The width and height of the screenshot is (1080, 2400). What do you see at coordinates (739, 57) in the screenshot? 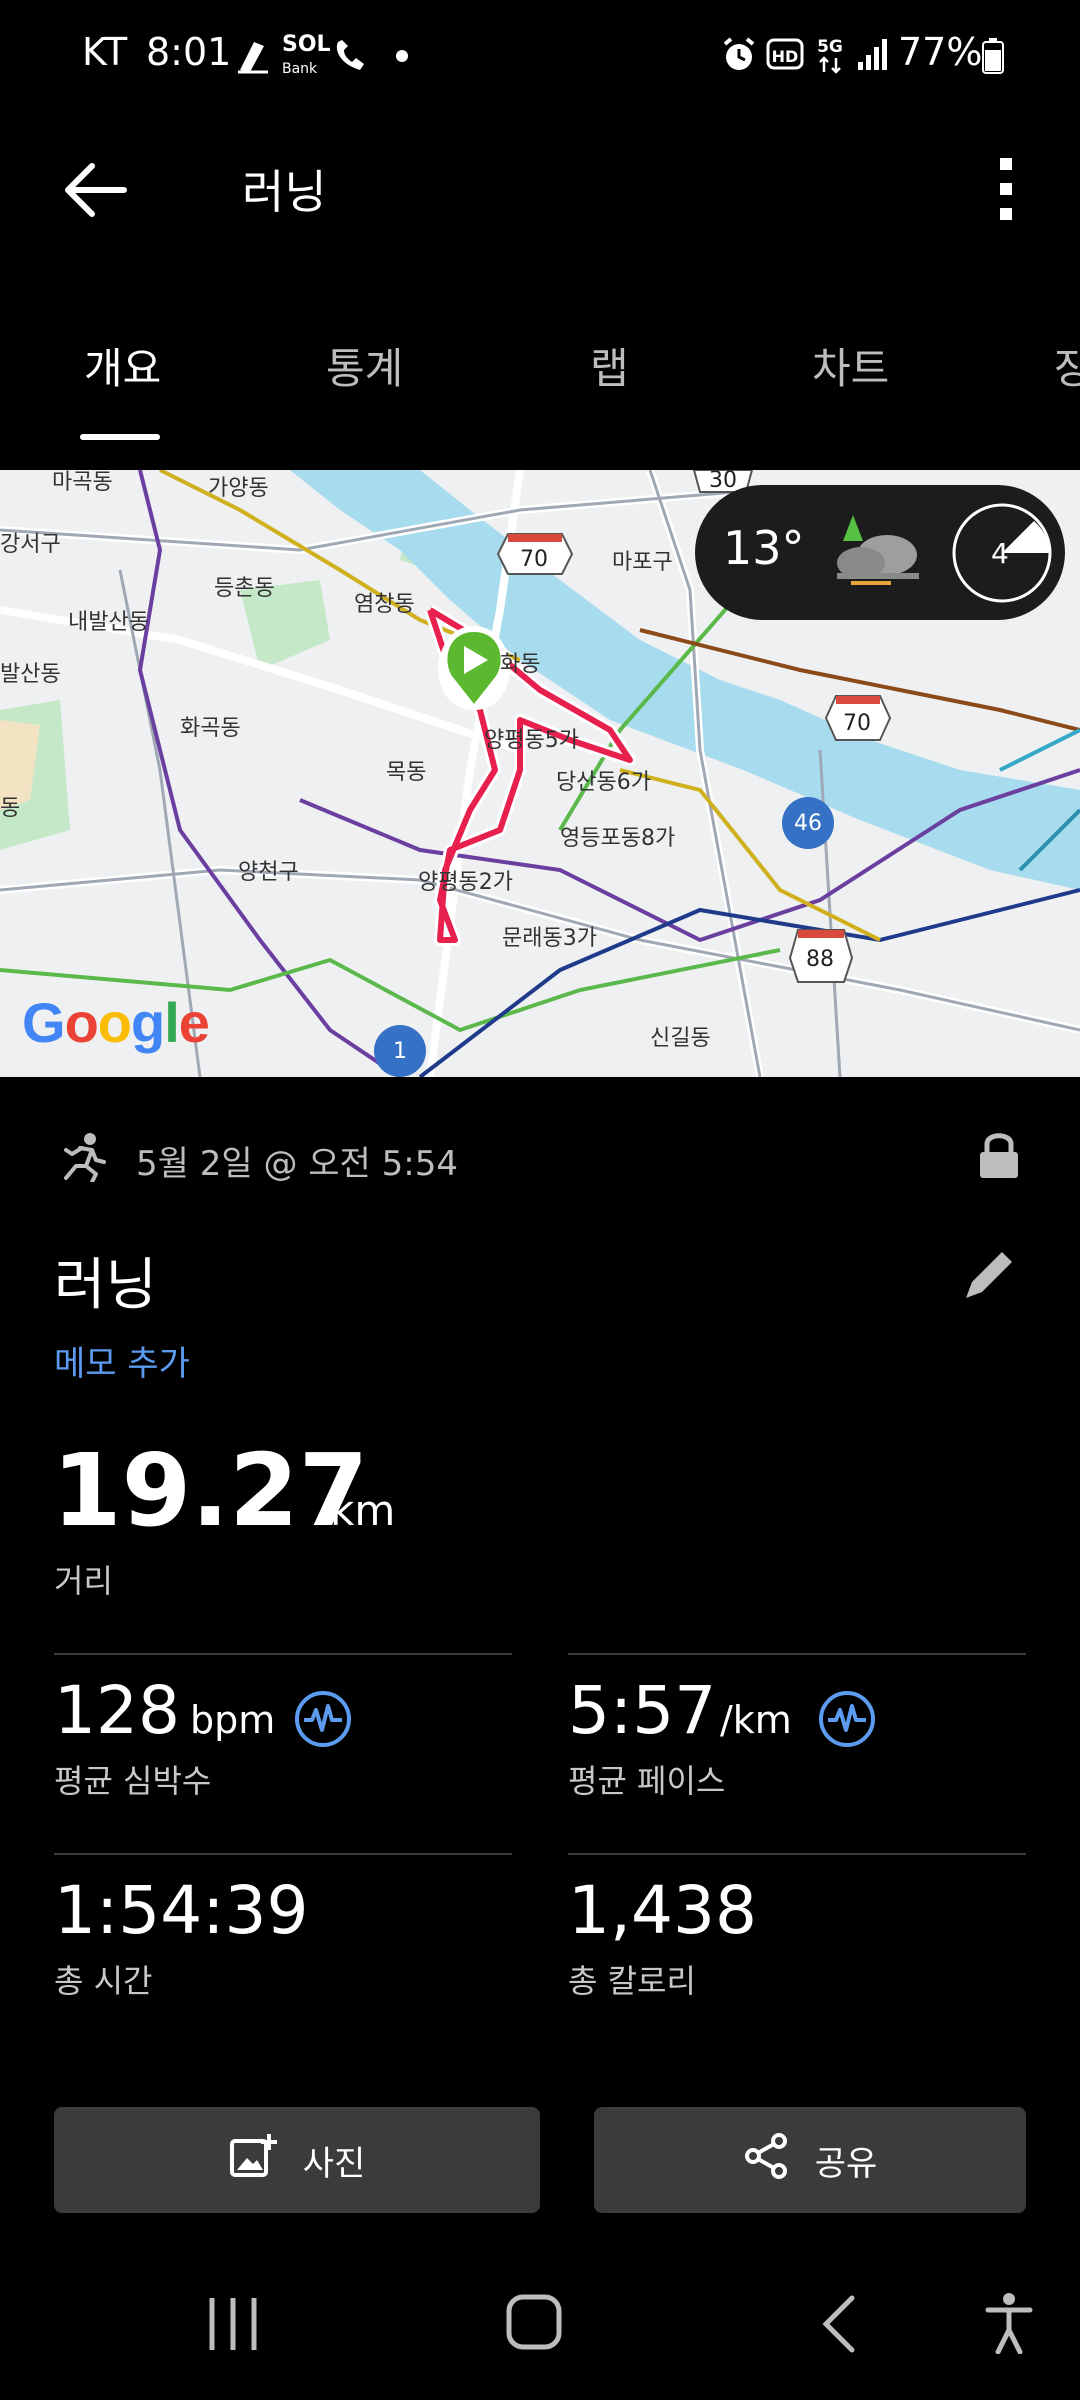
I see `alarm-icon` at bounding box center [739, 57].